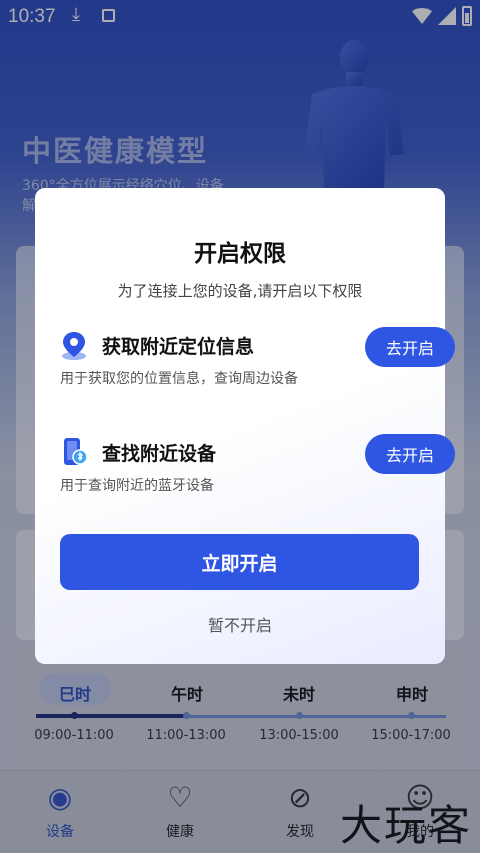 This screenshot has width=480, height=853. What do you see at coordinates (159, 454) in the screenshot?
I see `permission-title: 查找附近设备` at bounding box center [159, 454].